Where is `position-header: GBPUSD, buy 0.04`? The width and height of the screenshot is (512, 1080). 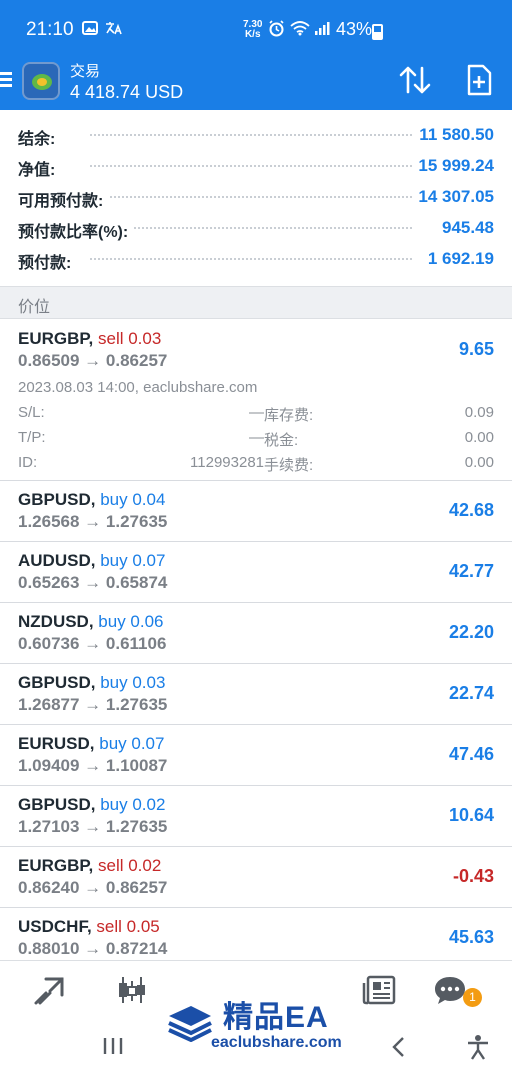 position-header: GBPUSD, buy 0.04 is located at coordinates (91, 500).